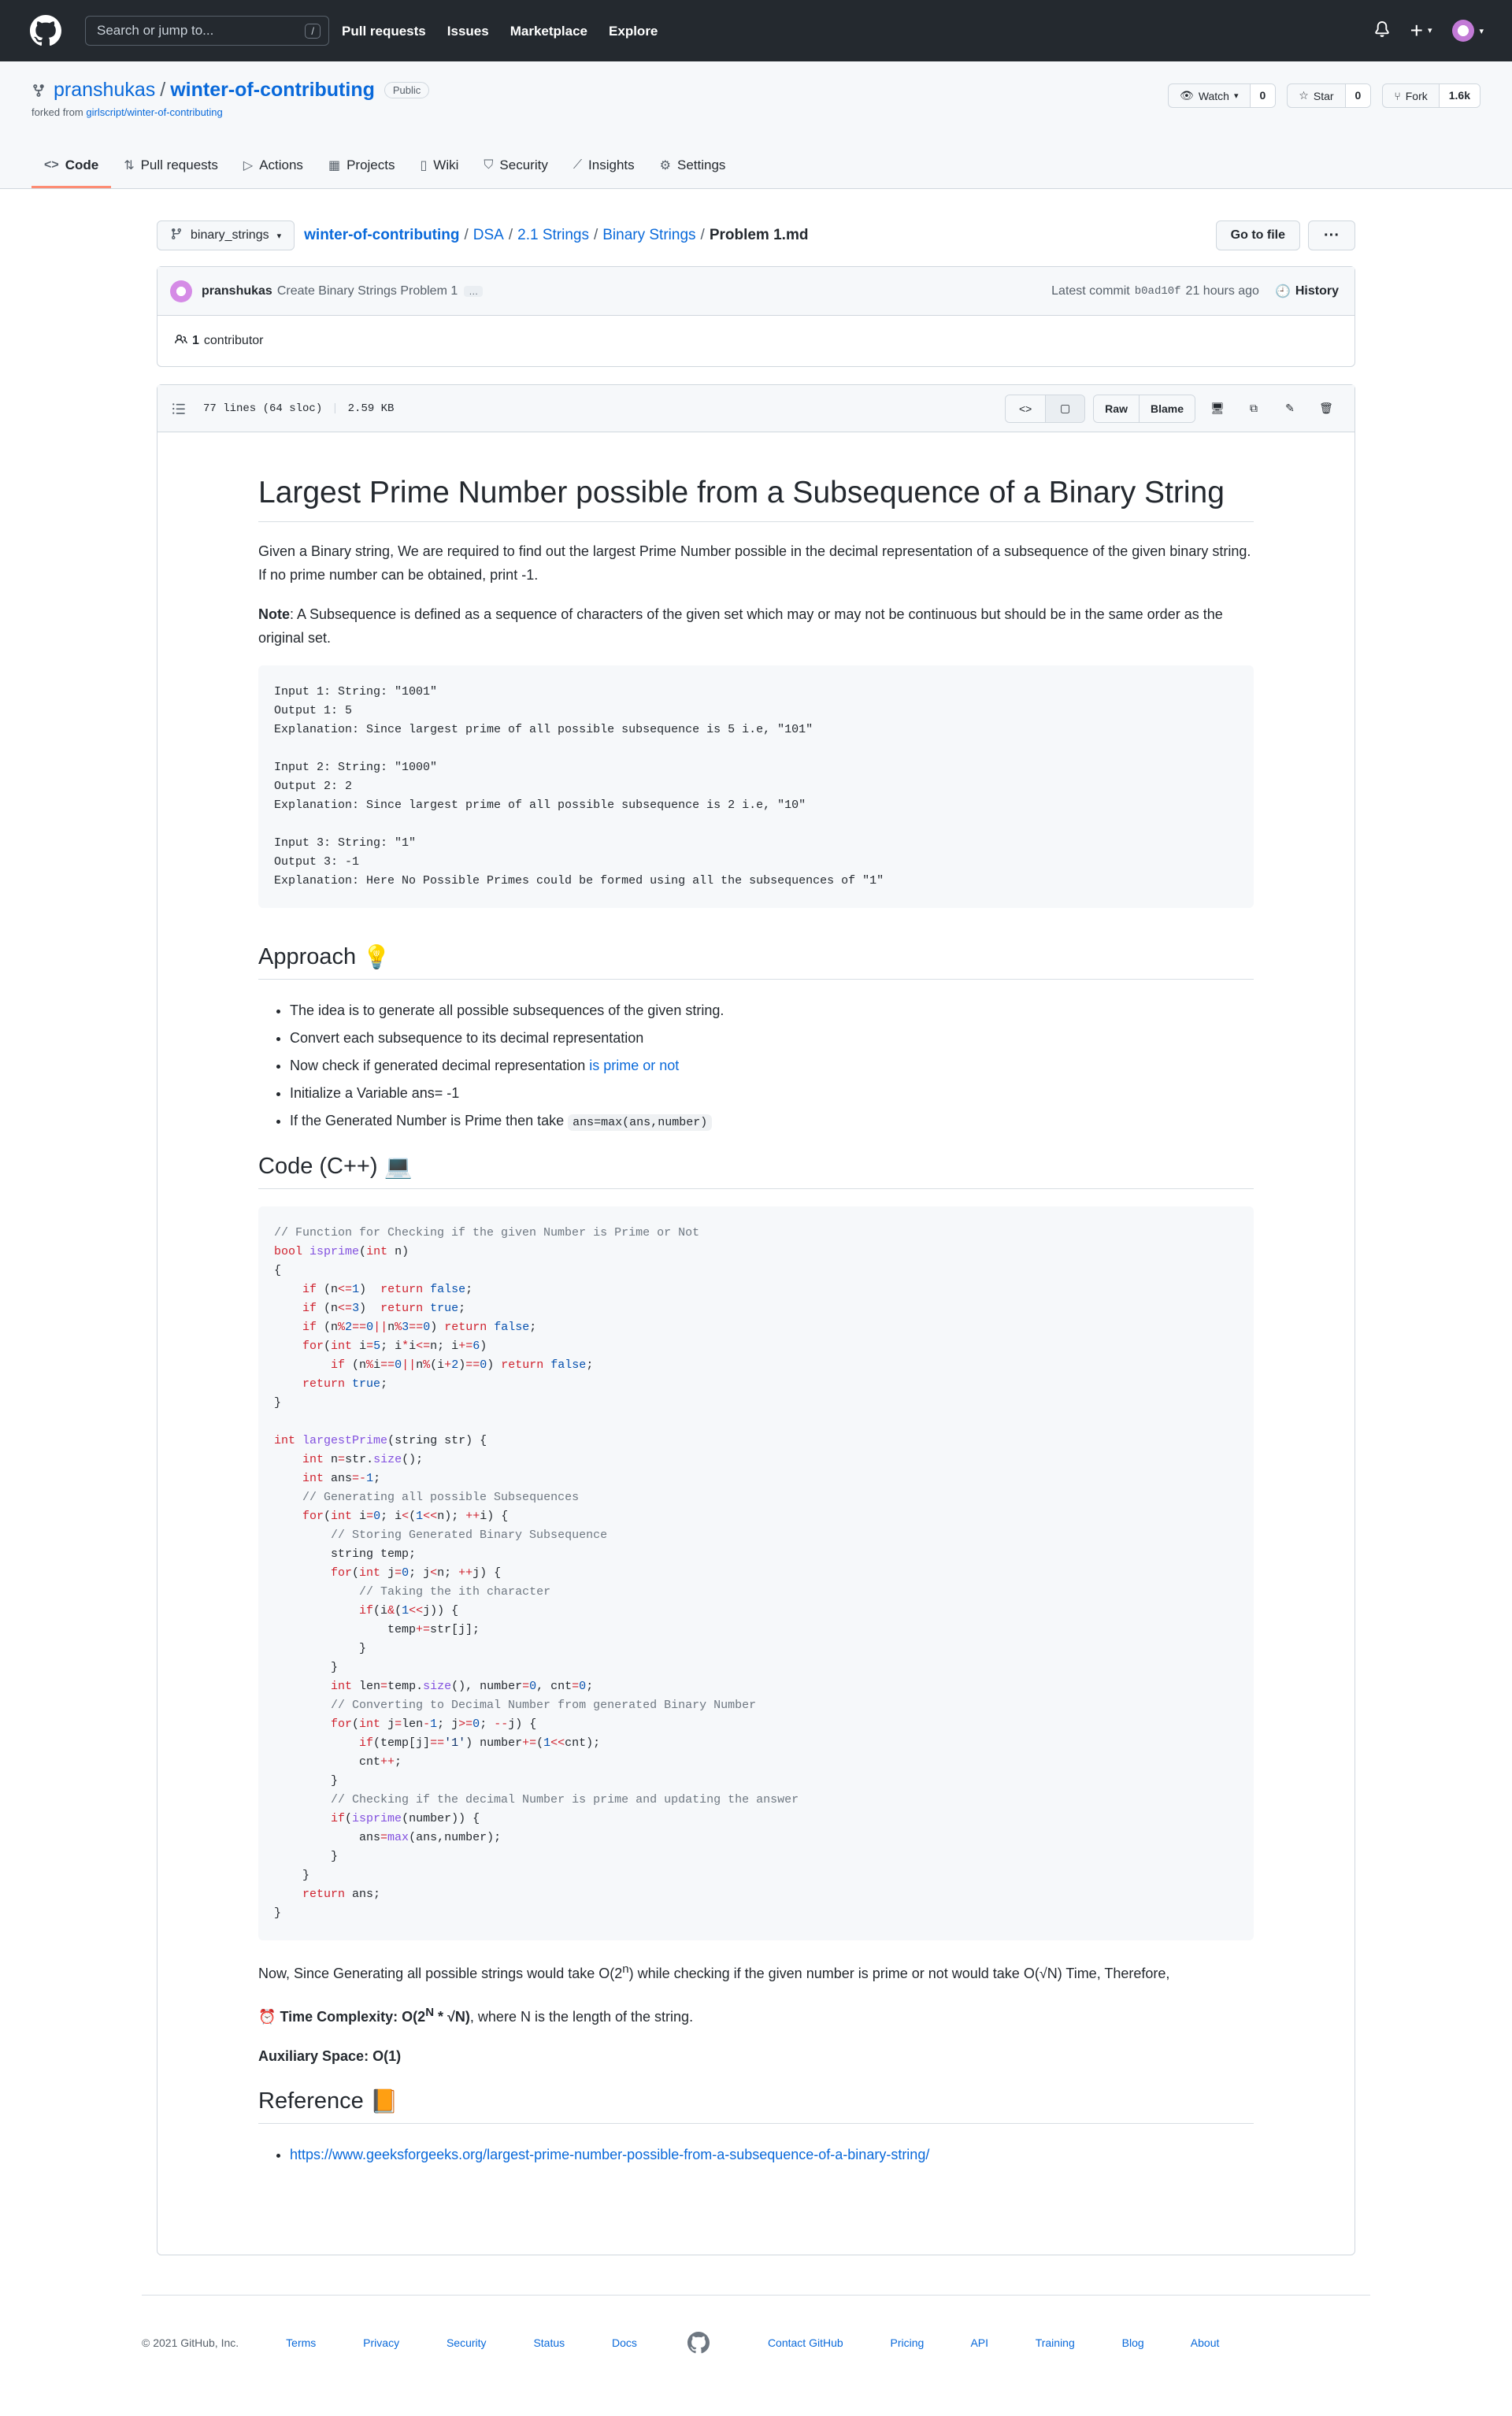 The height and width of the screenshot is (2416, 1512). What do you see at coordinates (665, 165) in the screenshot?
I see `gear-icon: ⚙` at bounding box center [665, 165].